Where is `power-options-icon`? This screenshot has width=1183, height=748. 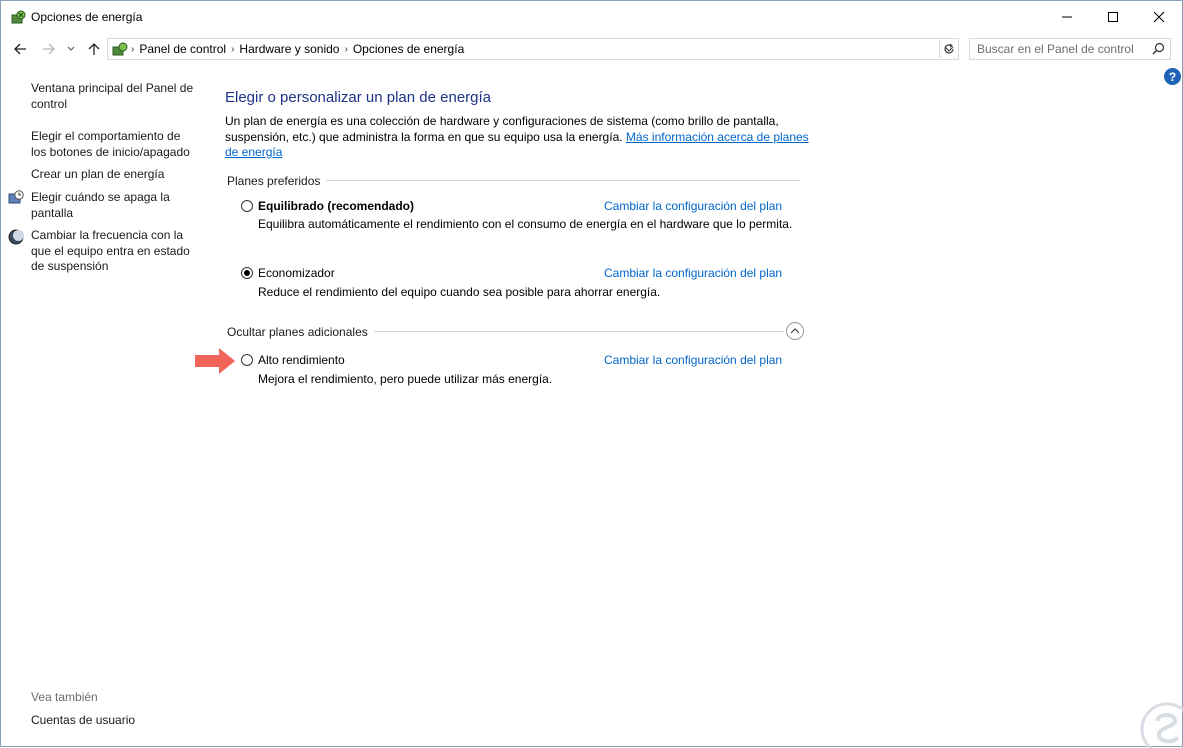
power-options-icon is located at coordinates (18, 17).